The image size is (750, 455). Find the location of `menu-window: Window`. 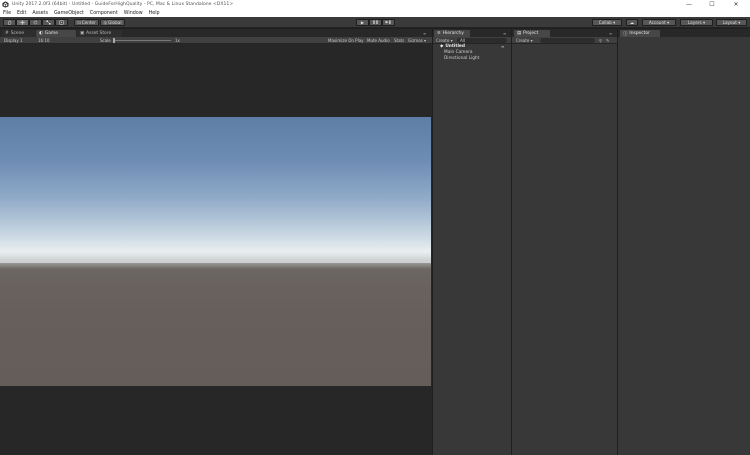

menu-window: Window is located at coordinates (133, 13).